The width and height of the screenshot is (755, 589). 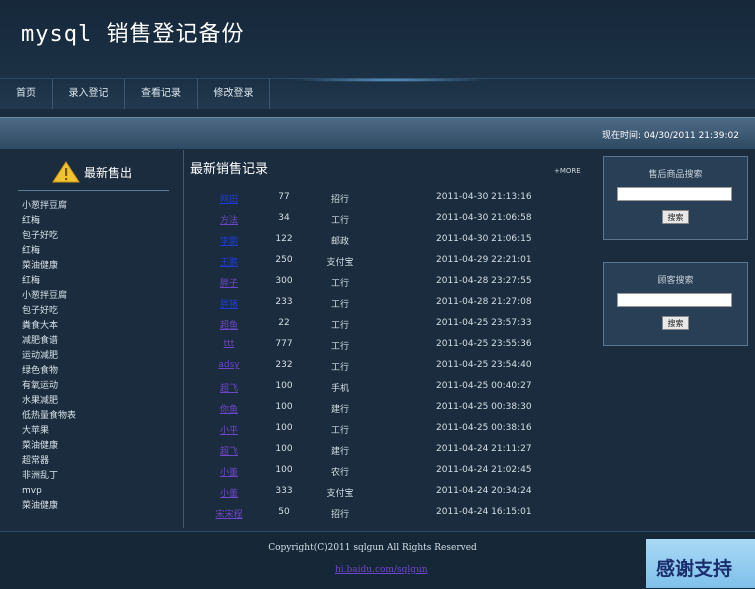 What do you see at coordinates (390, 322) in the screenshot?
I see `table-row: 超鱼 22 工行 2011-04-25 23:57:33` at bounding box center [390, 322].